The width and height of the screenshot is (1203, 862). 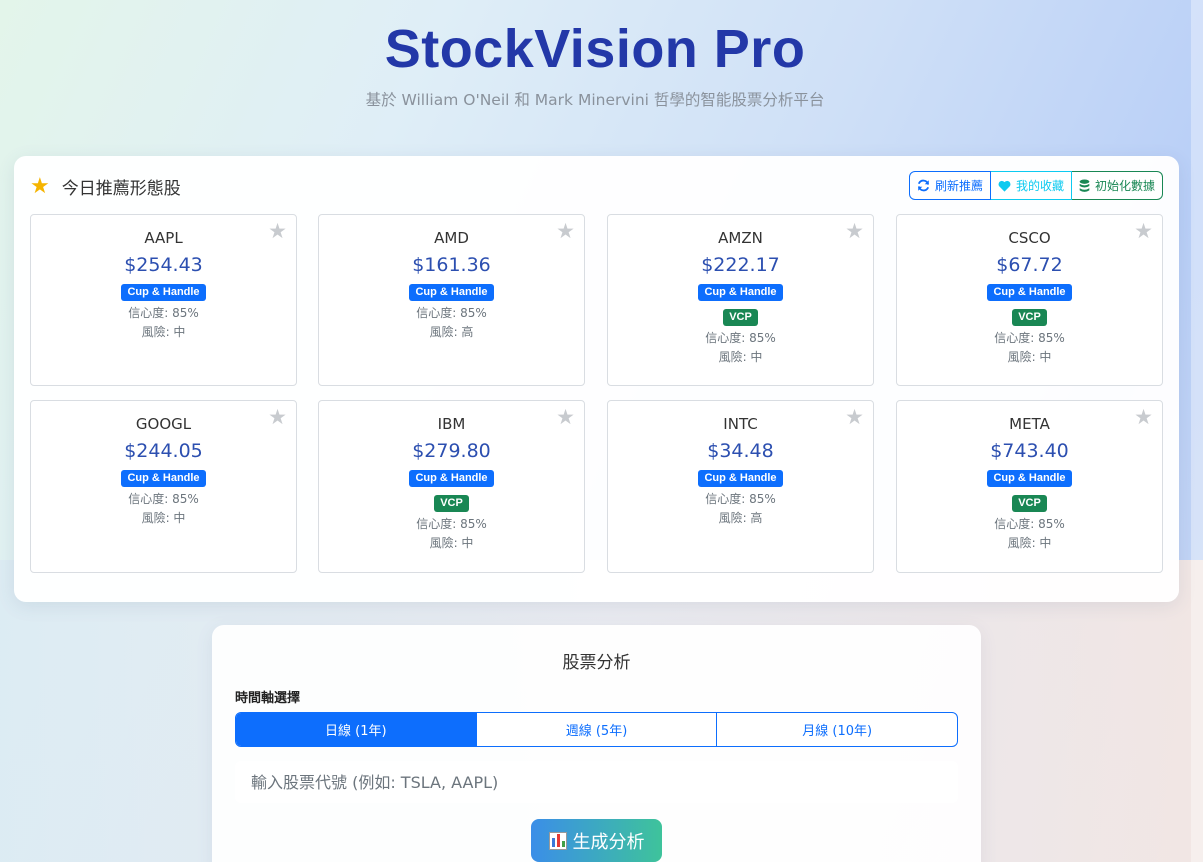 I want to click on timeframe-monthly-button: 月線 (10年), so click(x=837, y=729).